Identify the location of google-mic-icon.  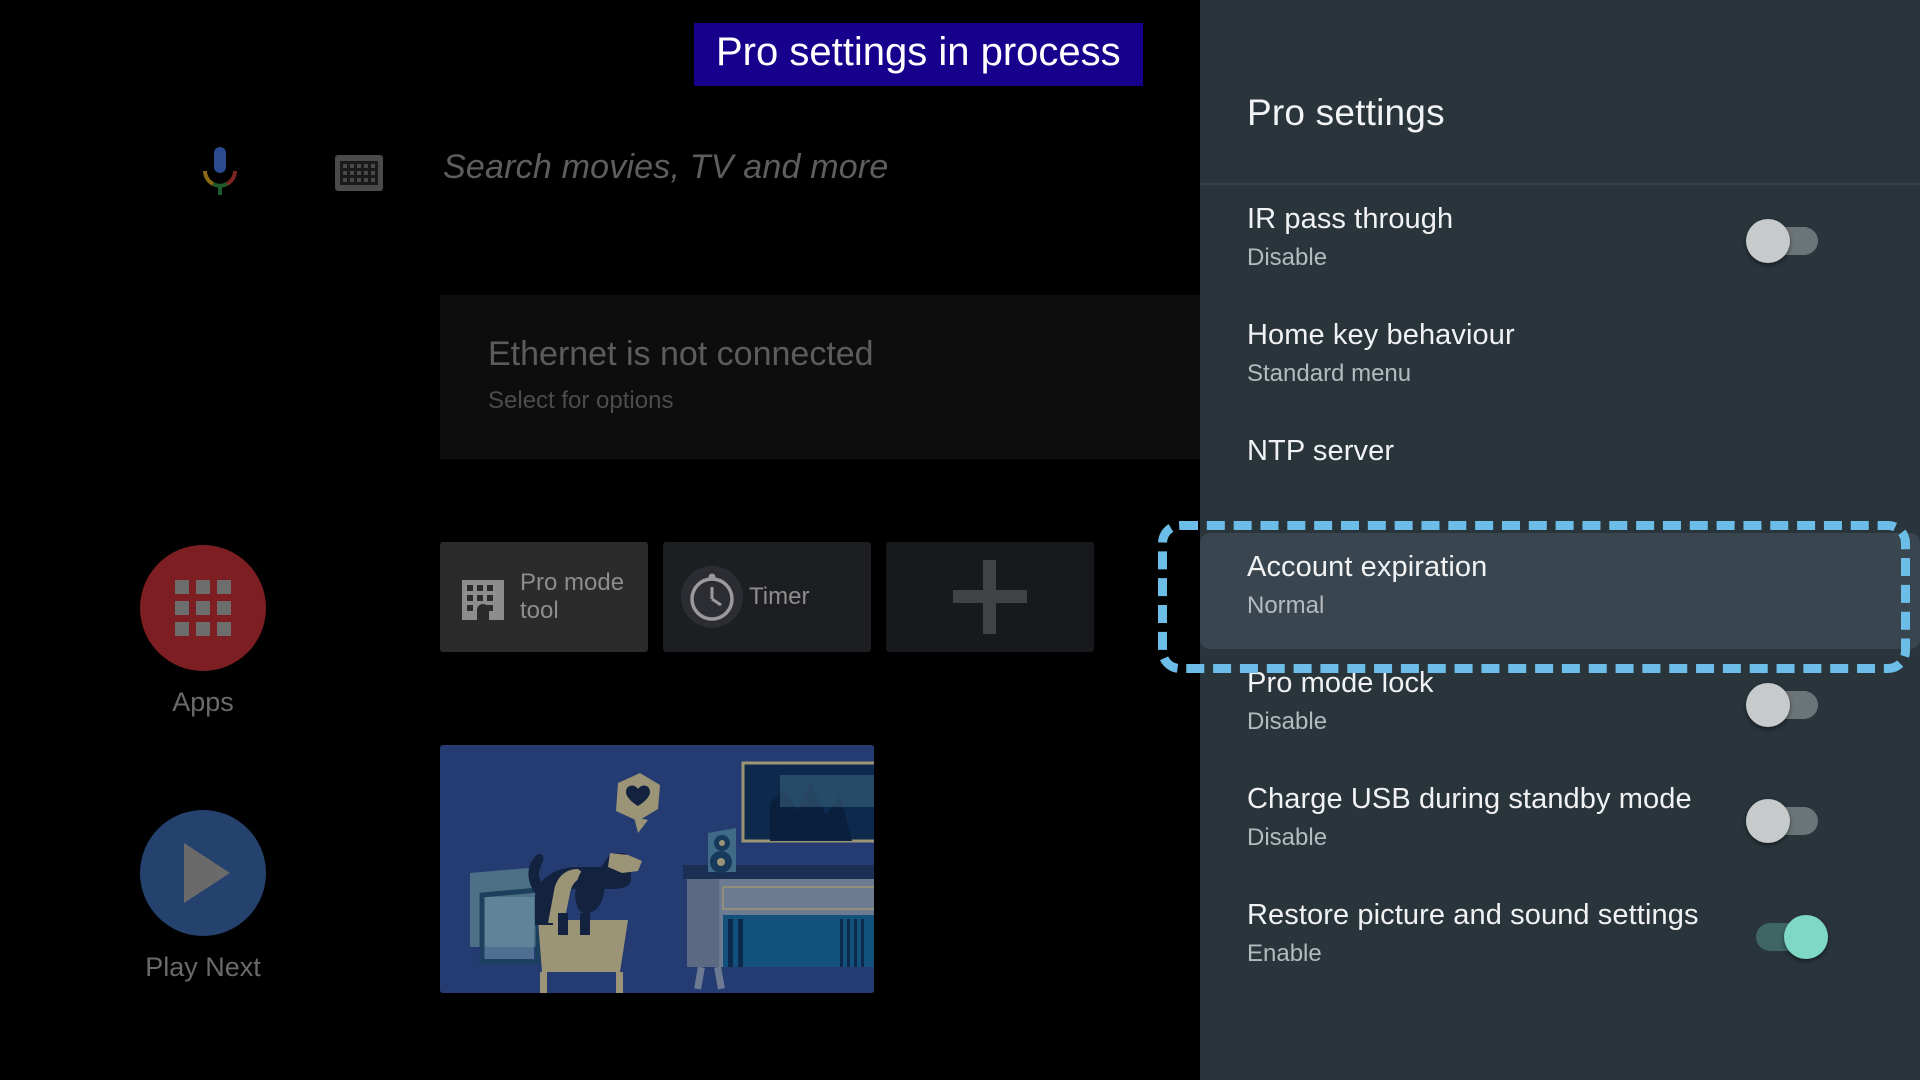
(220, 174).